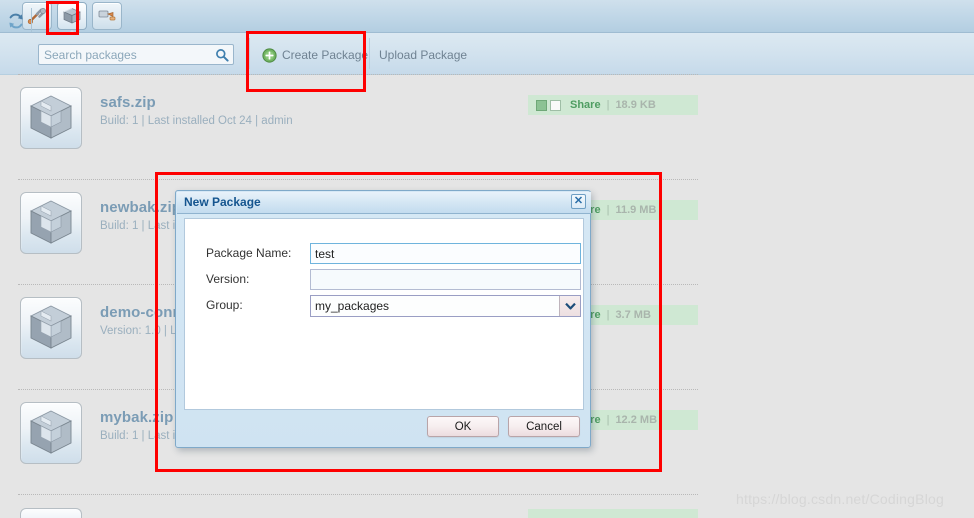 The height and width of the screenshot is (518, 974). What do you see at coordinates (613, 105) in the screenshot?
I see `share-badge: Share | 18.9 KB` at bounding box center [613, 105].